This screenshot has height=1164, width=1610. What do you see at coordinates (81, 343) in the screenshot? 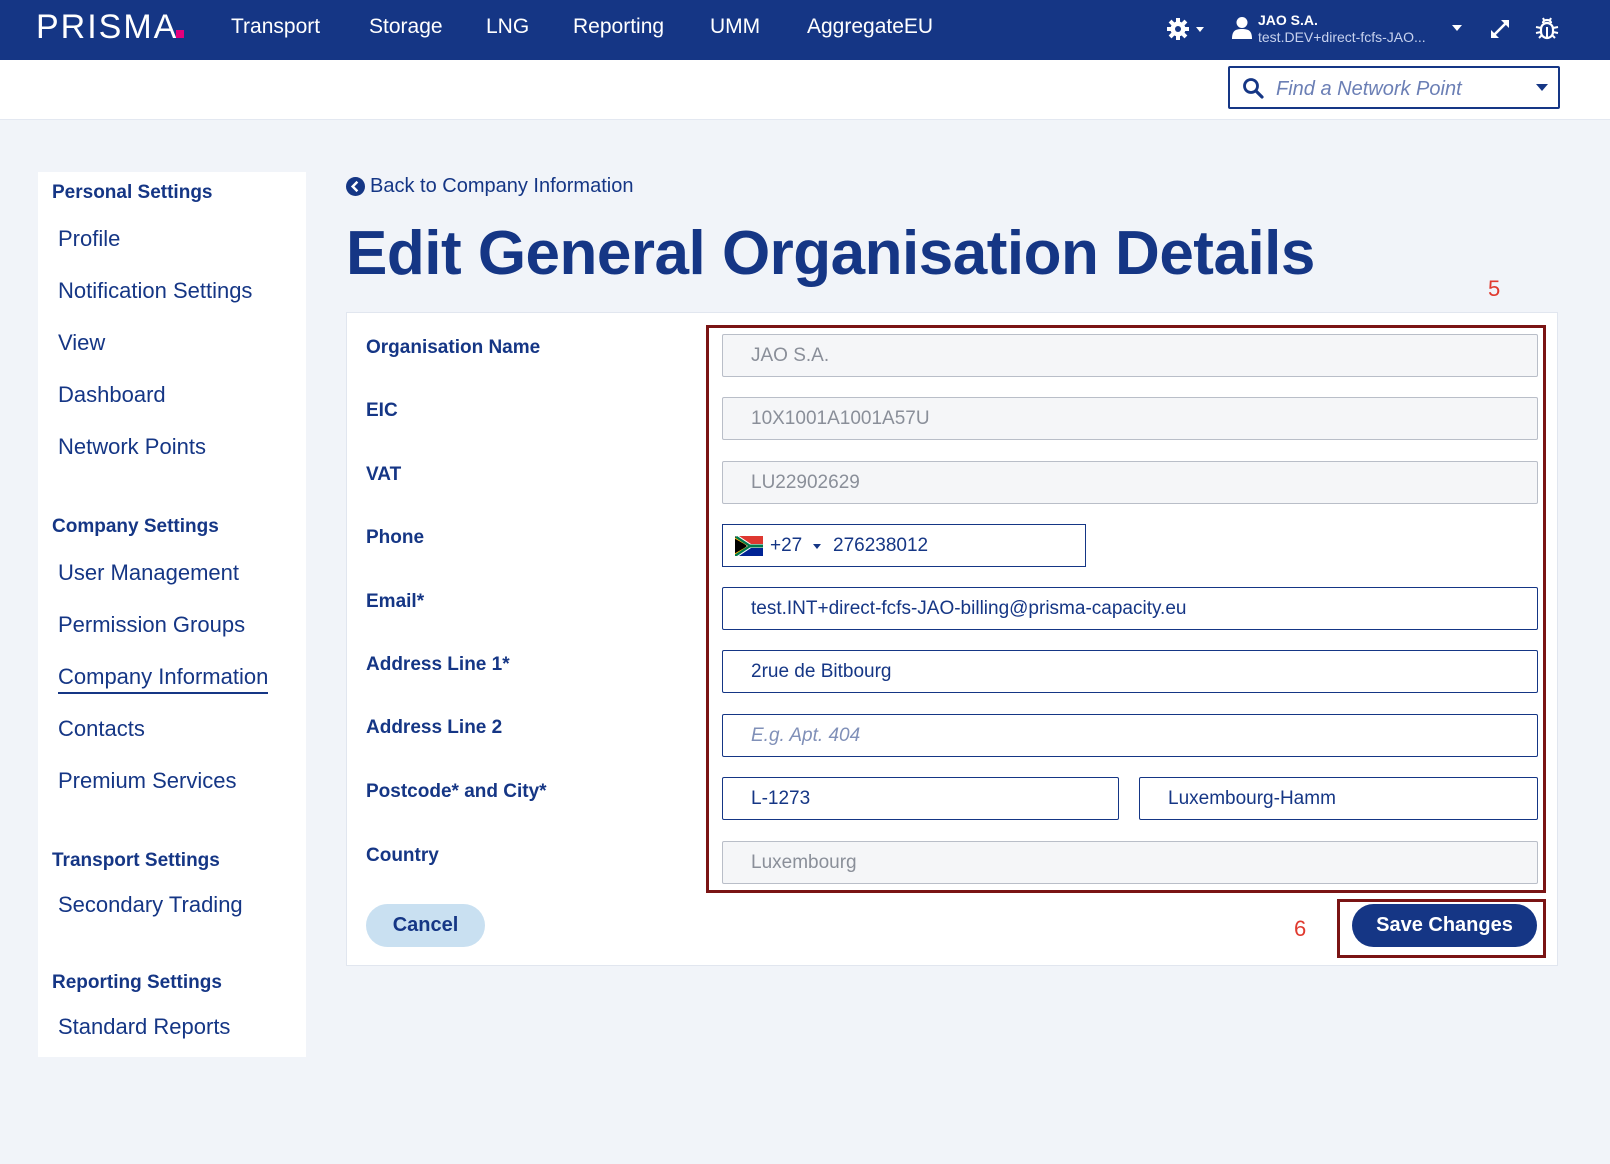
I see `sidebar-item-view: View` at bounding box center [81, 343].